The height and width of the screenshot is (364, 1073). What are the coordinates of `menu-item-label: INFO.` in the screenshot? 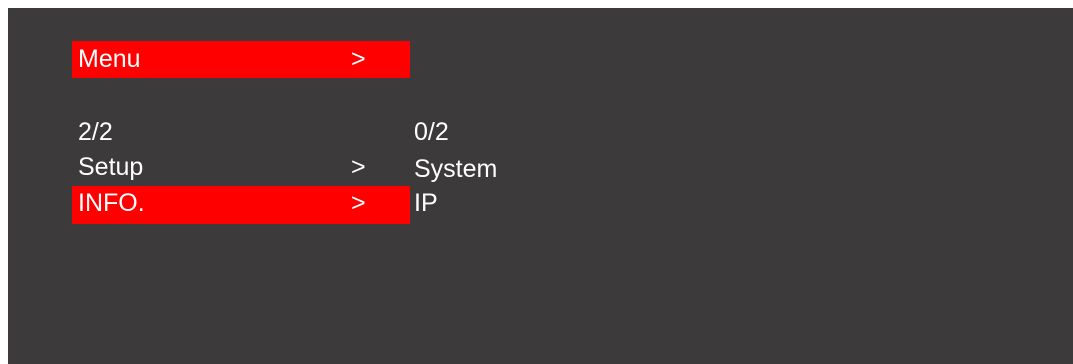 It's located at (111, 203).